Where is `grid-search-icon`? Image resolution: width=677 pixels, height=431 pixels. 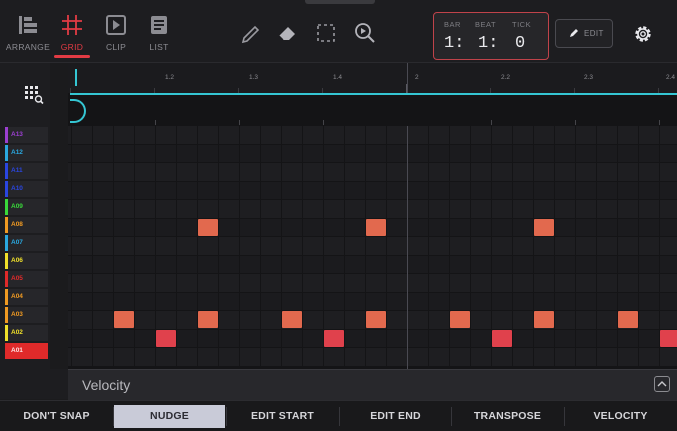
grid-search-icon is located at coordinates (34, 95).